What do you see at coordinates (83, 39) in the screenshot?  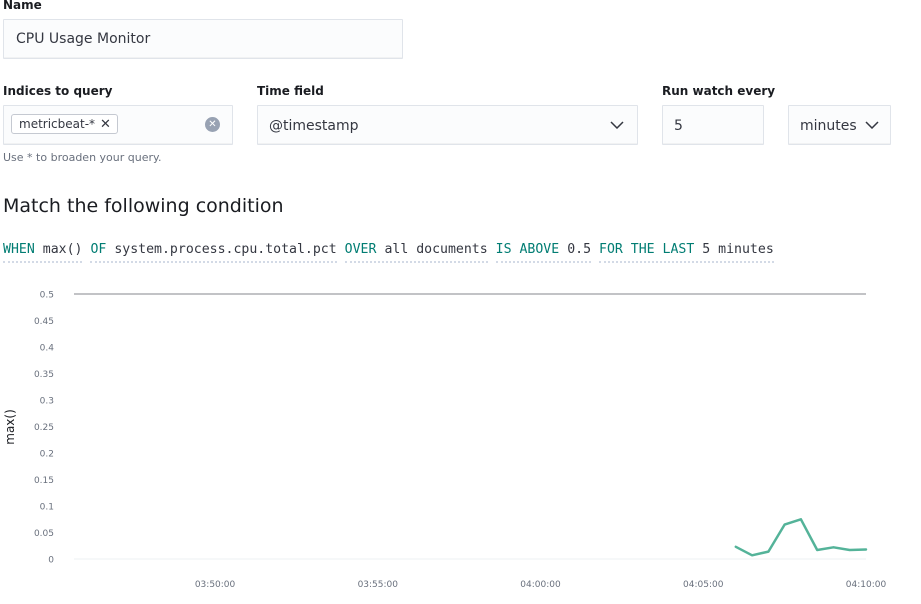 I see `name-value: CPU Usage Monitor` at bounding box center [83, 39].